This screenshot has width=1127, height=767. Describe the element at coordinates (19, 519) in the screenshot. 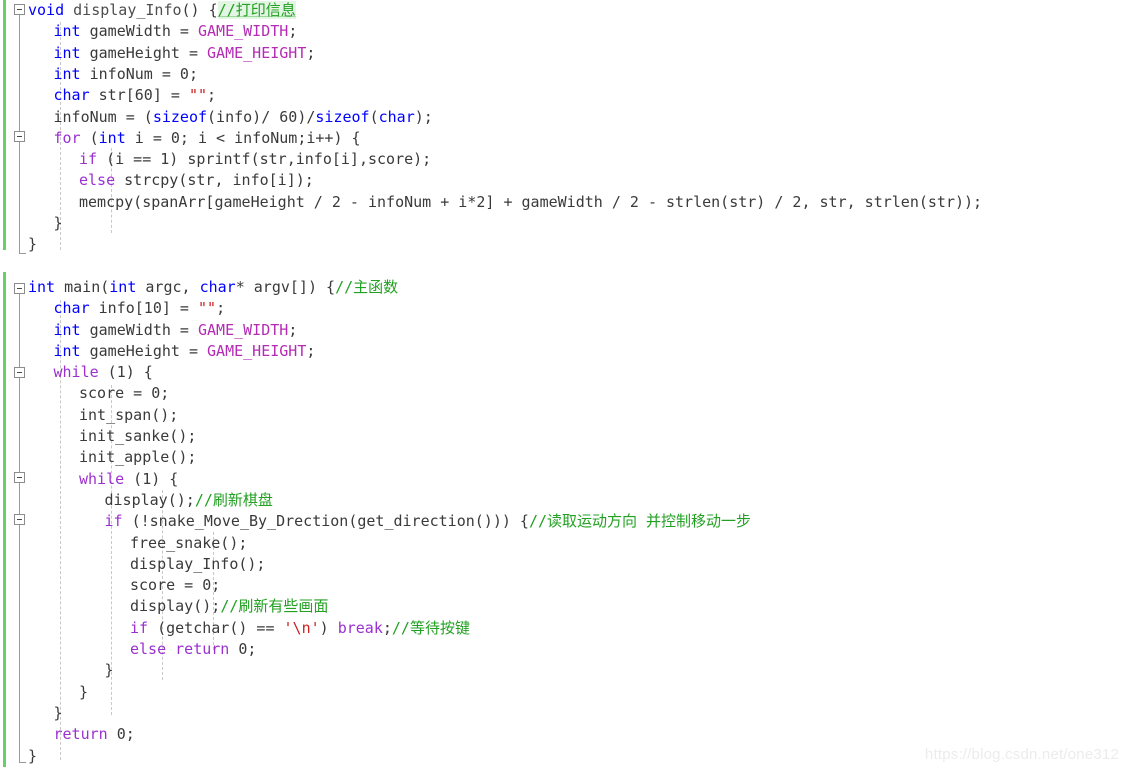

I see `fold-if-block` at that location.